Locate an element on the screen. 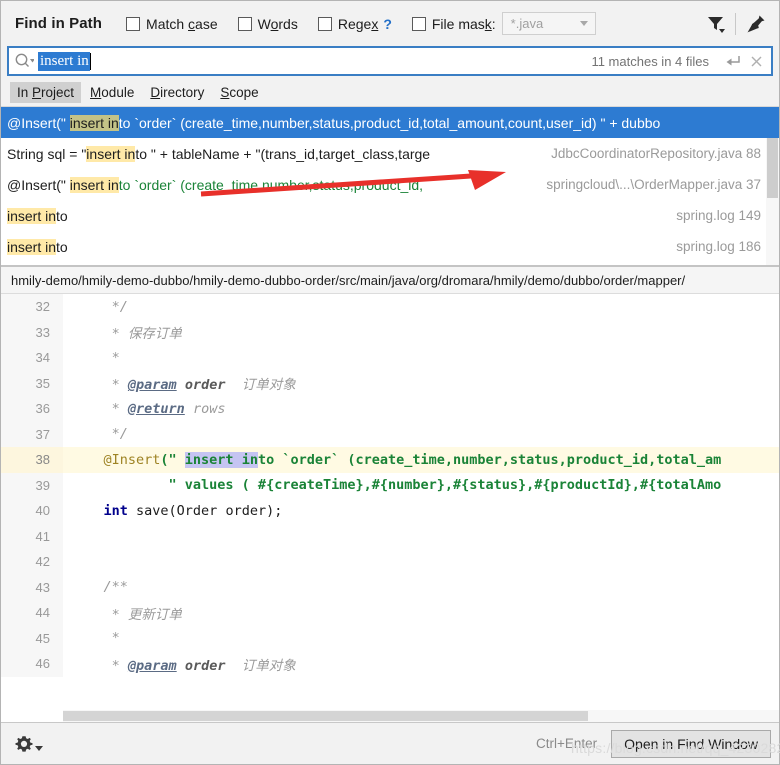  code-token: 更新订单 is located at coordinates (154, 614).